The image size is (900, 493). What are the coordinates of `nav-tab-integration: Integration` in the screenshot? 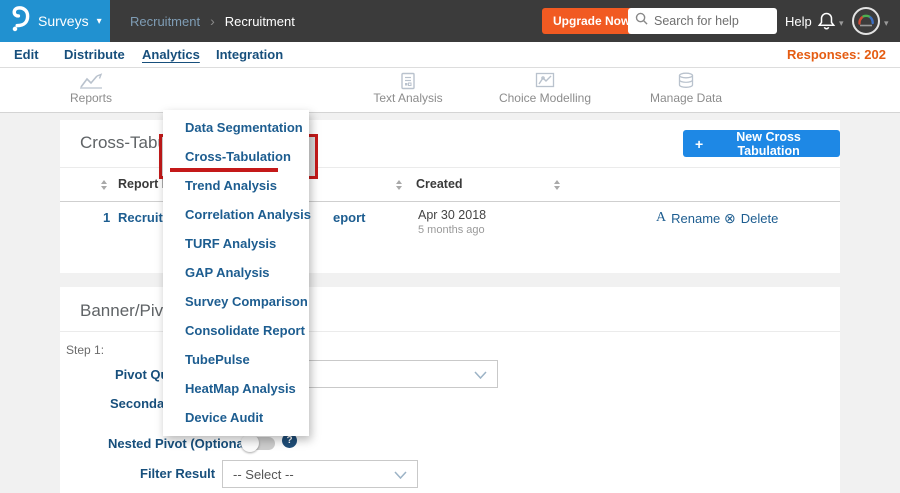 It's located at (249, 54).